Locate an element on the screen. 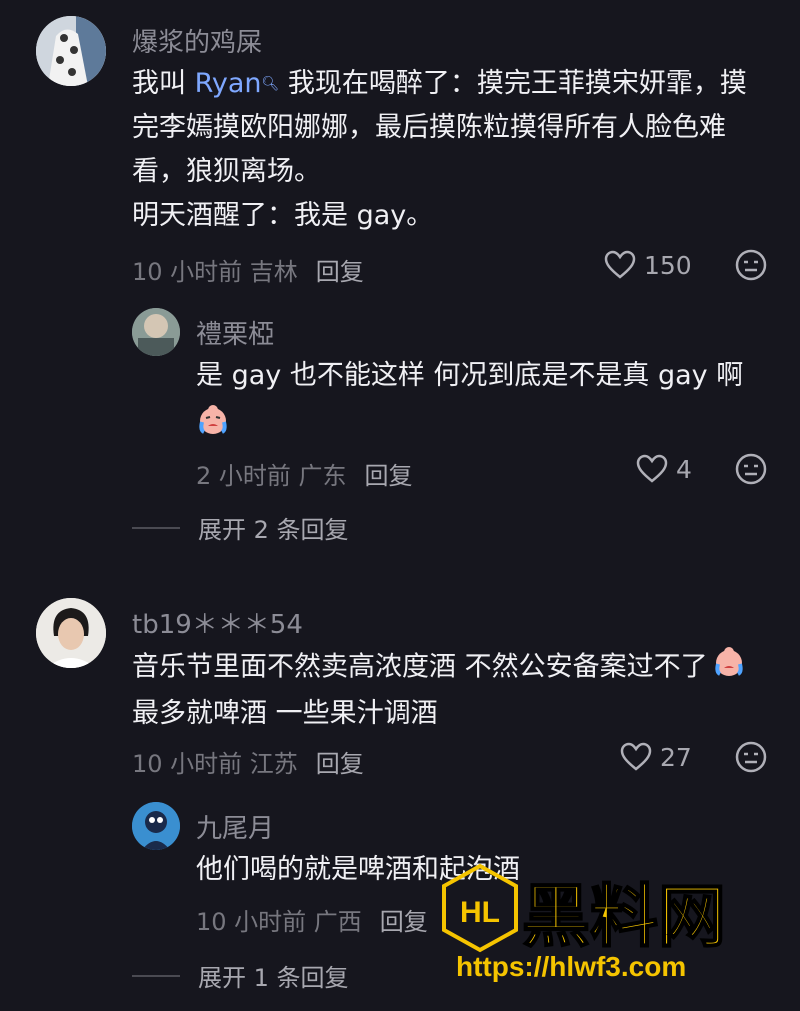  expand-replies-button: 展开 1 条回复 is located at coordinates (240, 975).